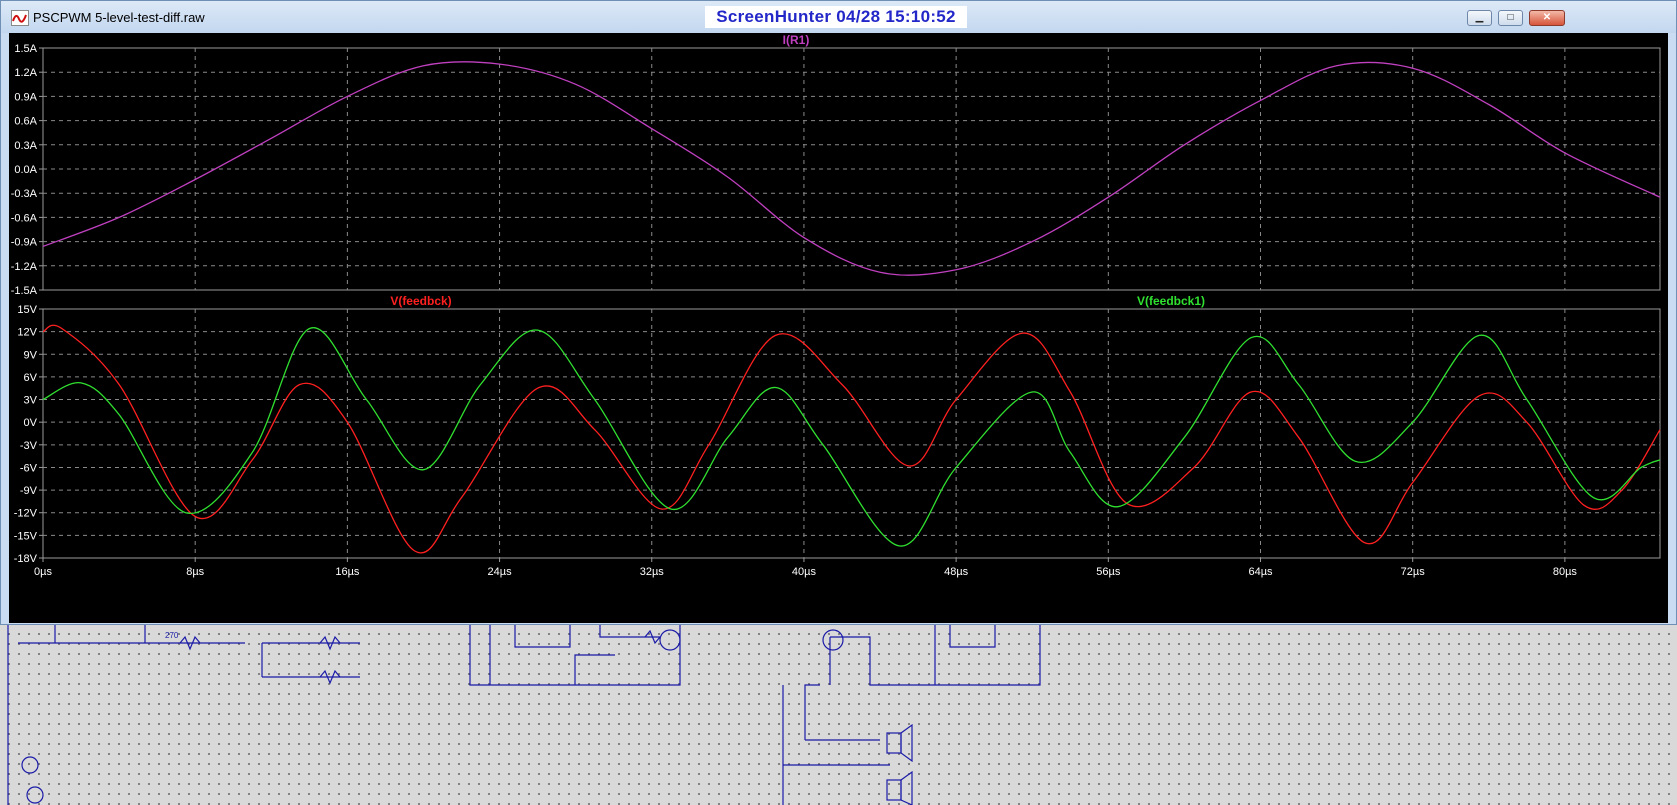 The height and width of the screenshot is (805, 1677). Describe the element at coordinates (804, 572) in the screenshot. I see `x-tick-label: 40µs` at that location.